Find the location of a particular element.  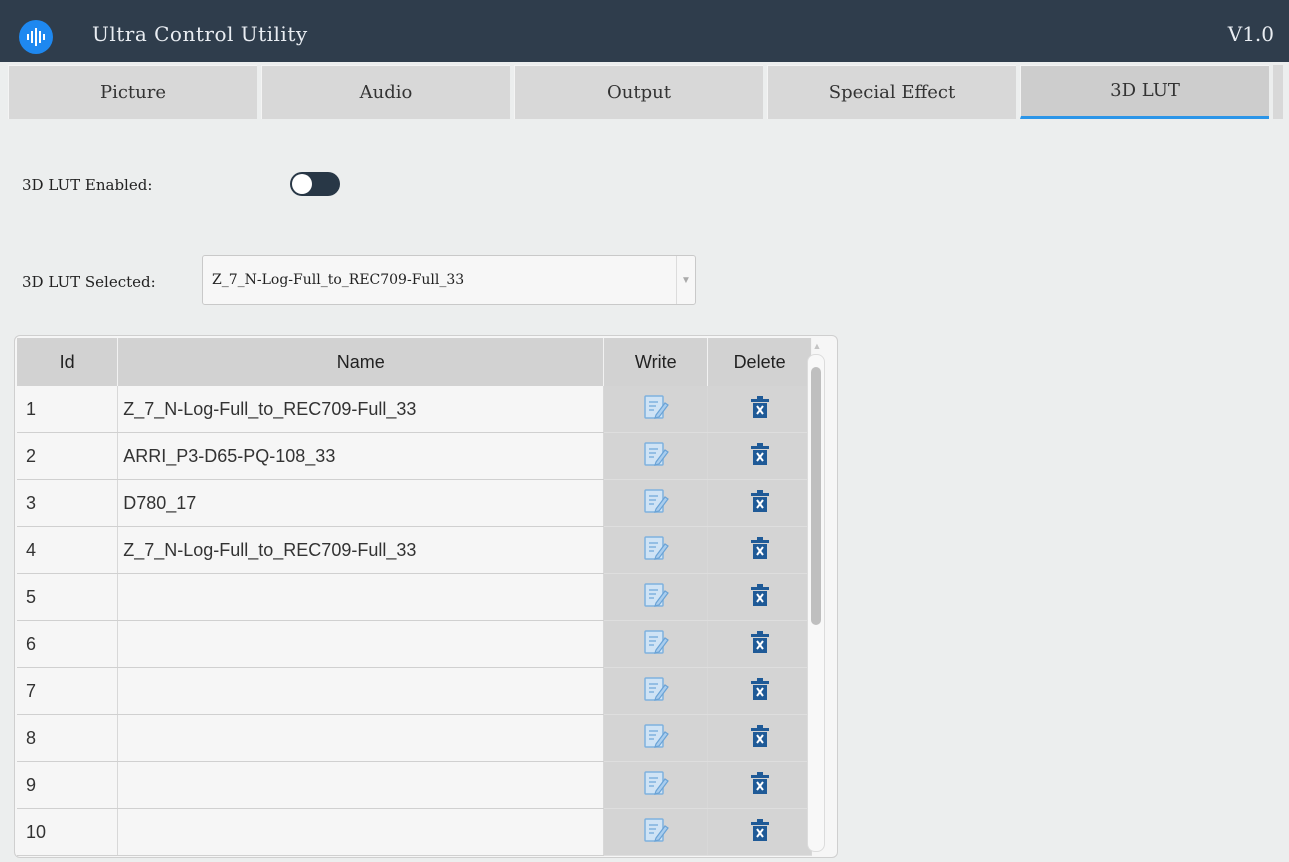

table-scrollbar is located at coordinates (816, 603).